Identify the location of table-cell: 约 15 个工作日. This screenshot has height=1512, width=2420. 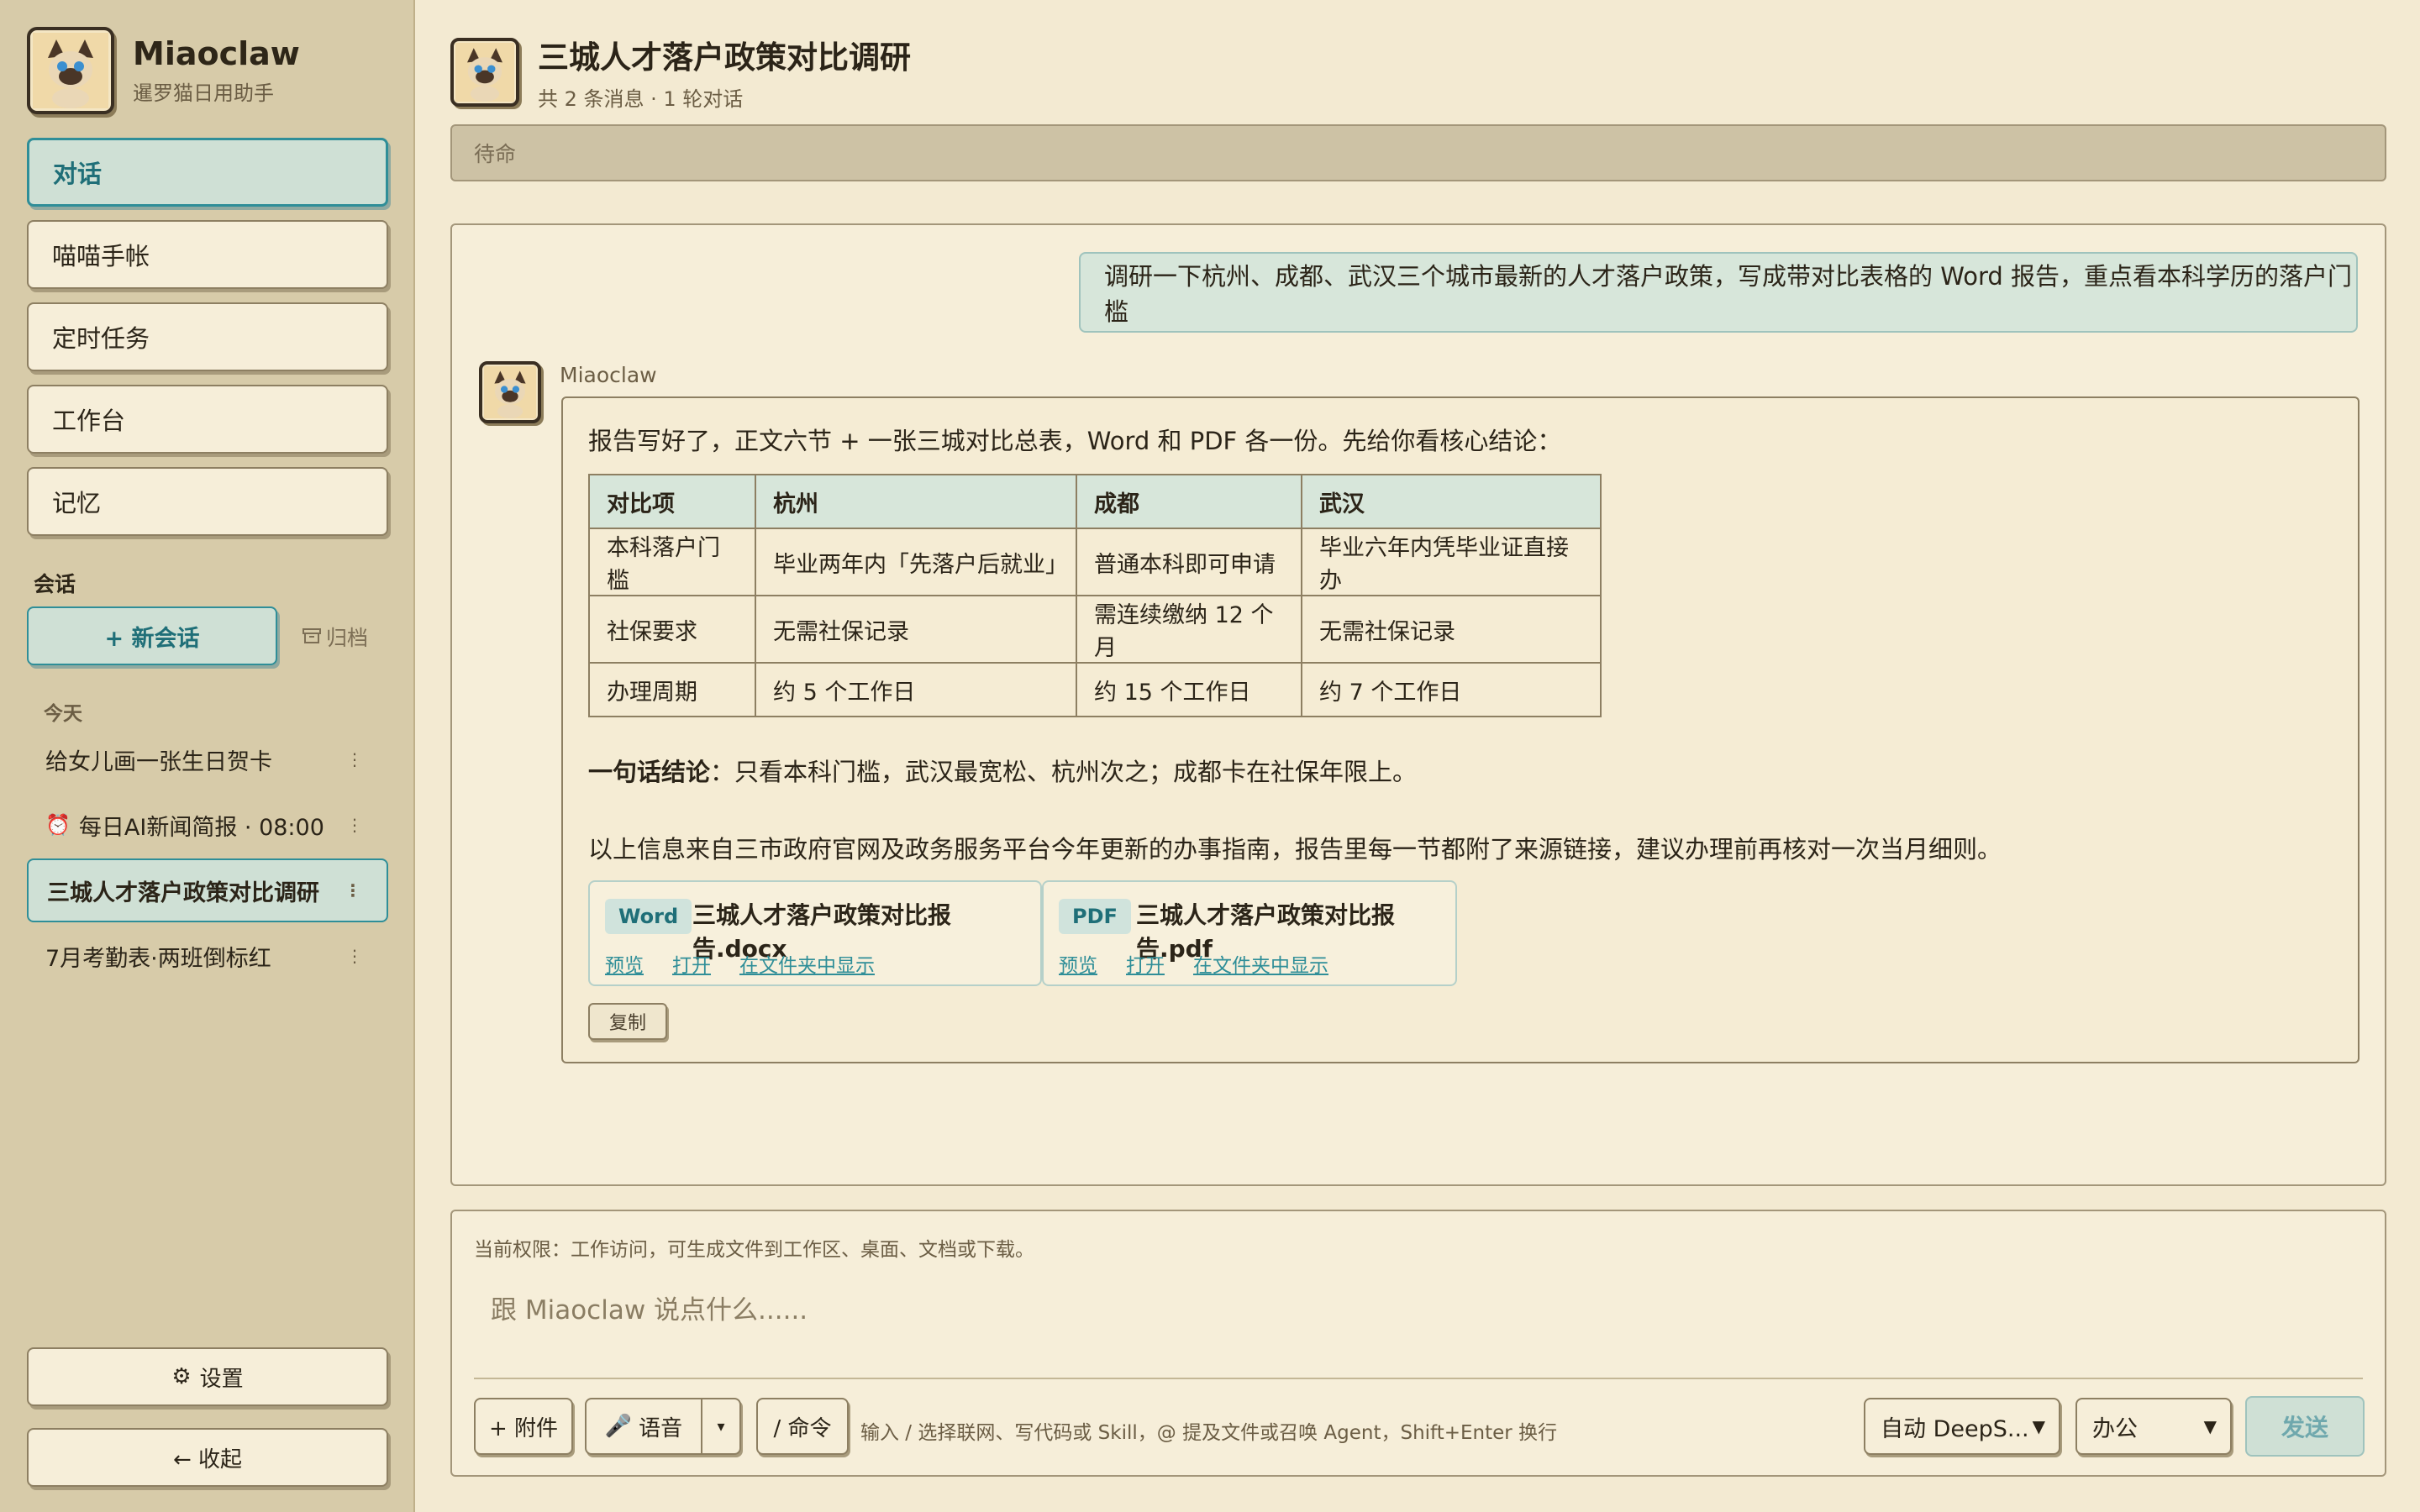
(1189, 689).